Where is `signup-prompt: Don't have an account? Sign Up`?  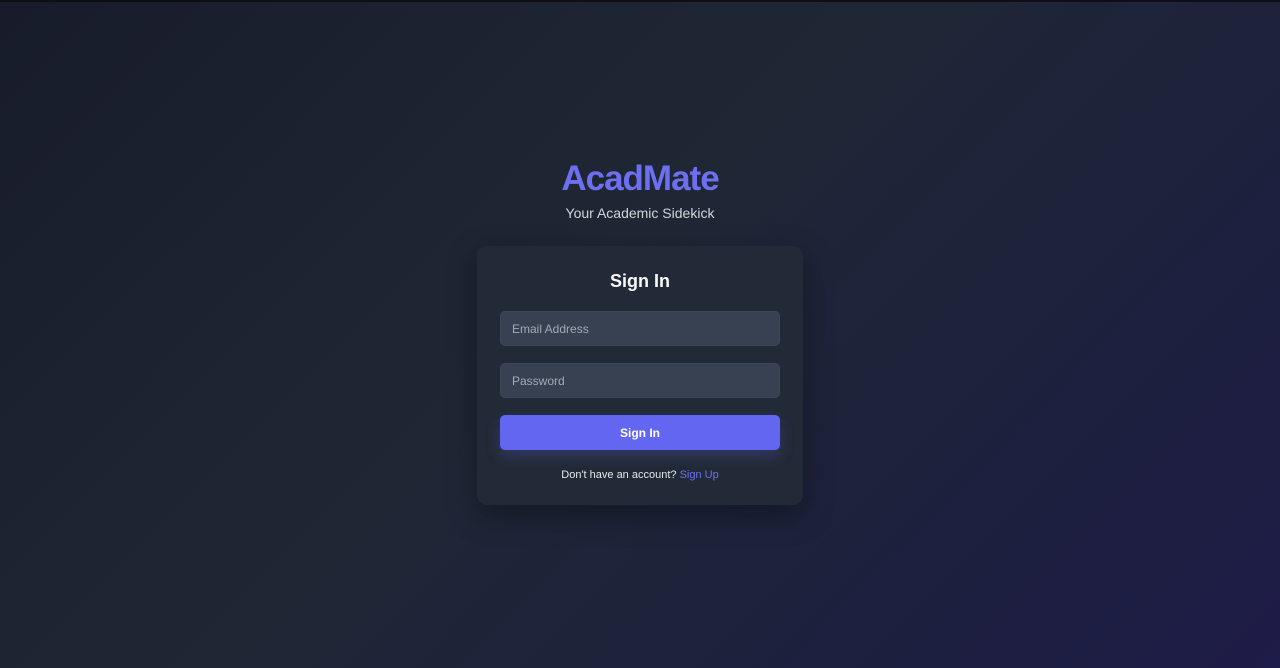
signup-prompt: Don't have an account? Sign Up is located at coordinates (640, 475).